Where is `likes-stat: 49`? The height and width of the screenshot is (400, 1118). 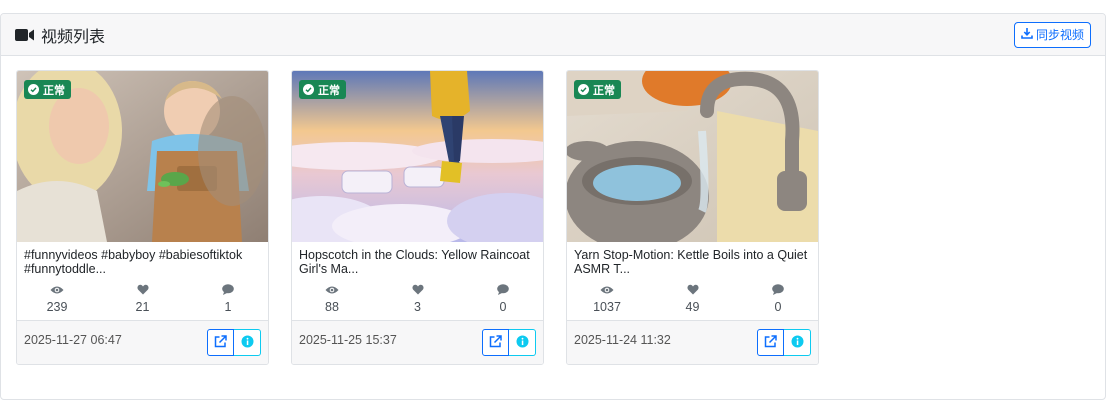
likes-stat: 49 is located at coordinates (693, 298).